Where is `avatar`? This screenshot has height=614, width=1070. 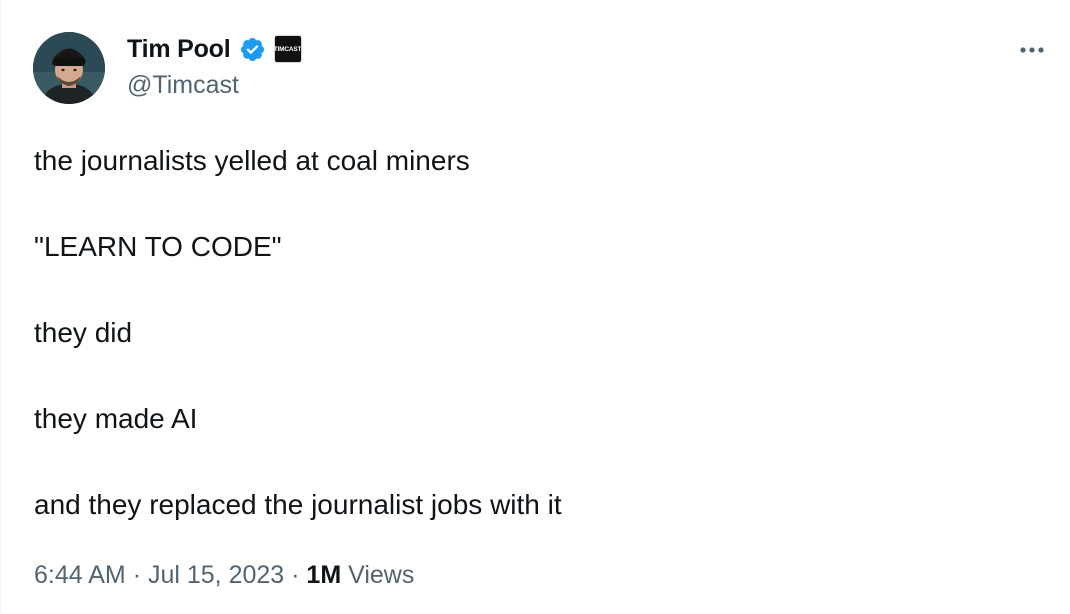
avatar is located at coordinates (69, 68).